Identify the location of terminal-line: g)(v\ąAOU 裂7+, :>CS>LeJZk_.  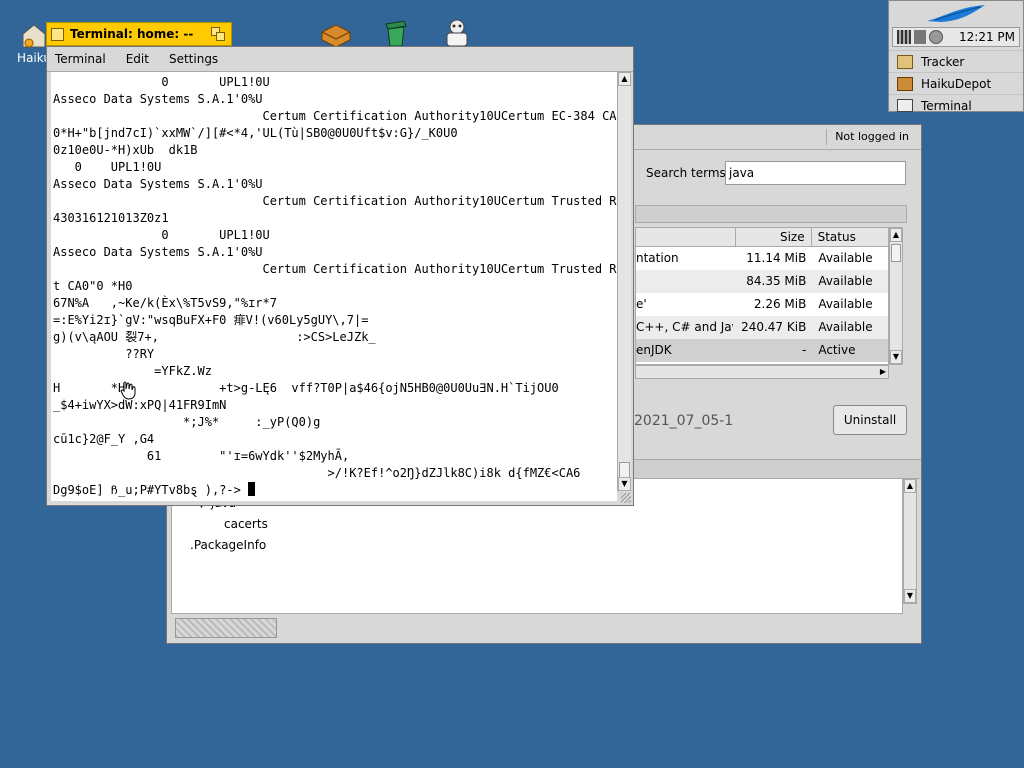
(214, 337).